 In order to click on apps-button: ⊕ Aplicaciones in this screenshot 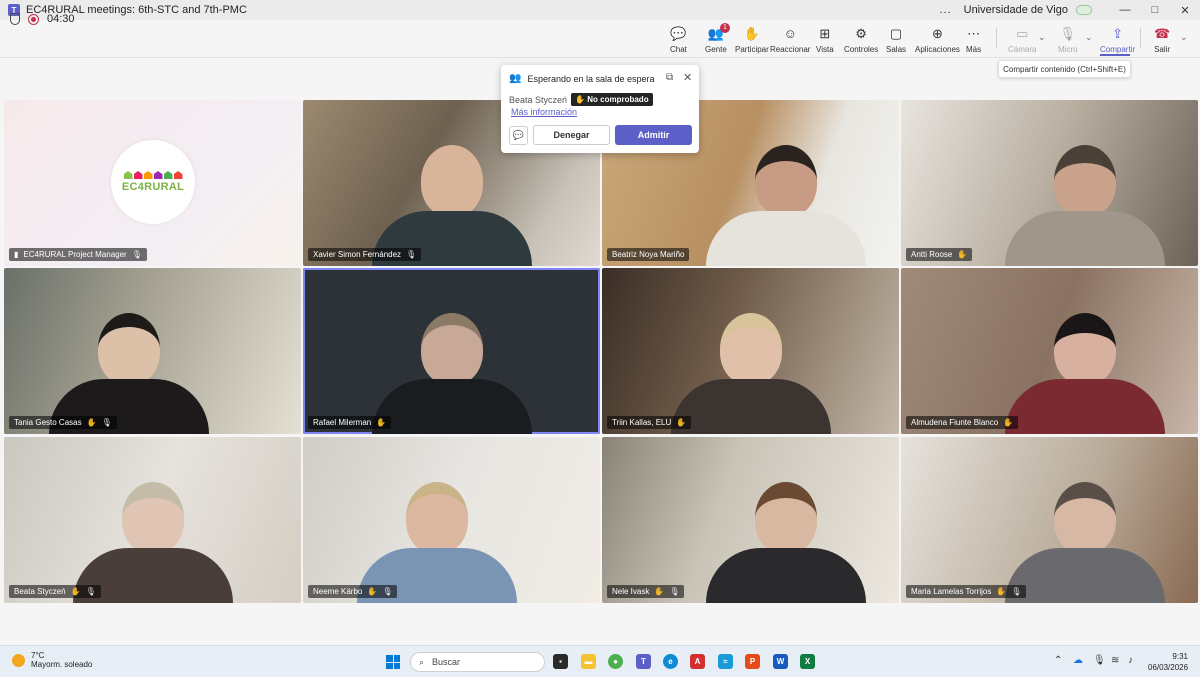, I will do `click(937, 40)`.